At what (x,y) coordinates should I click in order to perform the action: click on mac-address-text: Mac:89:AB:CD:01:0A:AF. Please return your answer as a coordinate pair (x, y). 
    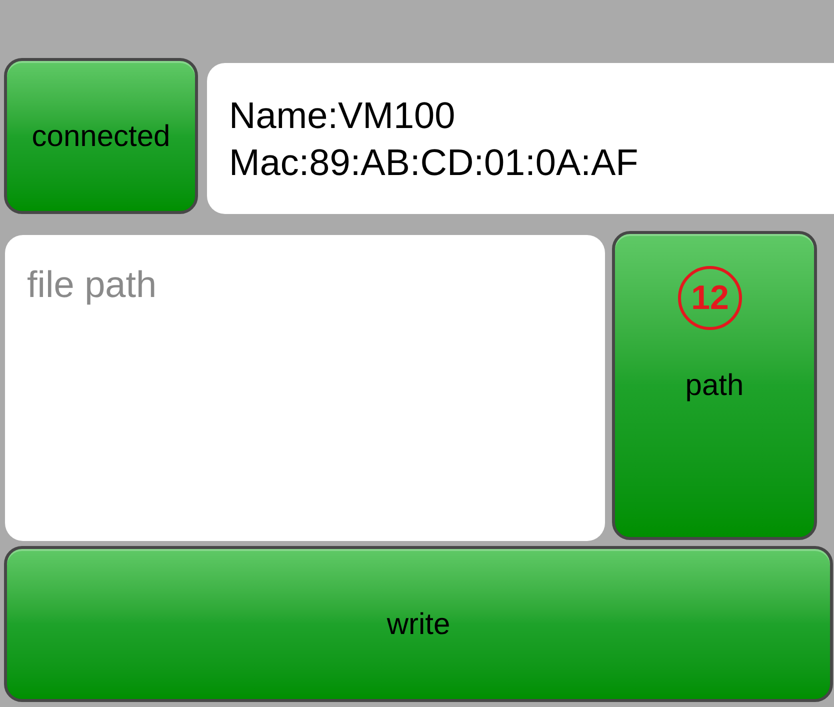
    Looking at the image, I should click on (433, 162).